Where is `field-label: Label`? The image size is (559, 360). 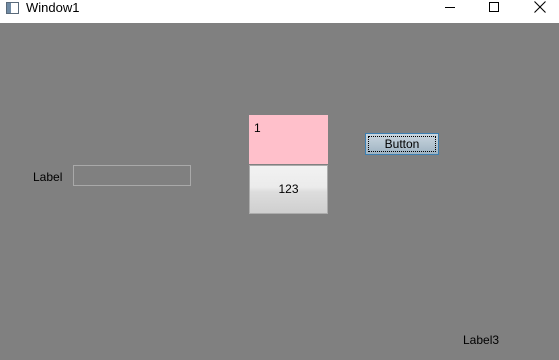 field-label: Label is located at coordinates (48, 177).